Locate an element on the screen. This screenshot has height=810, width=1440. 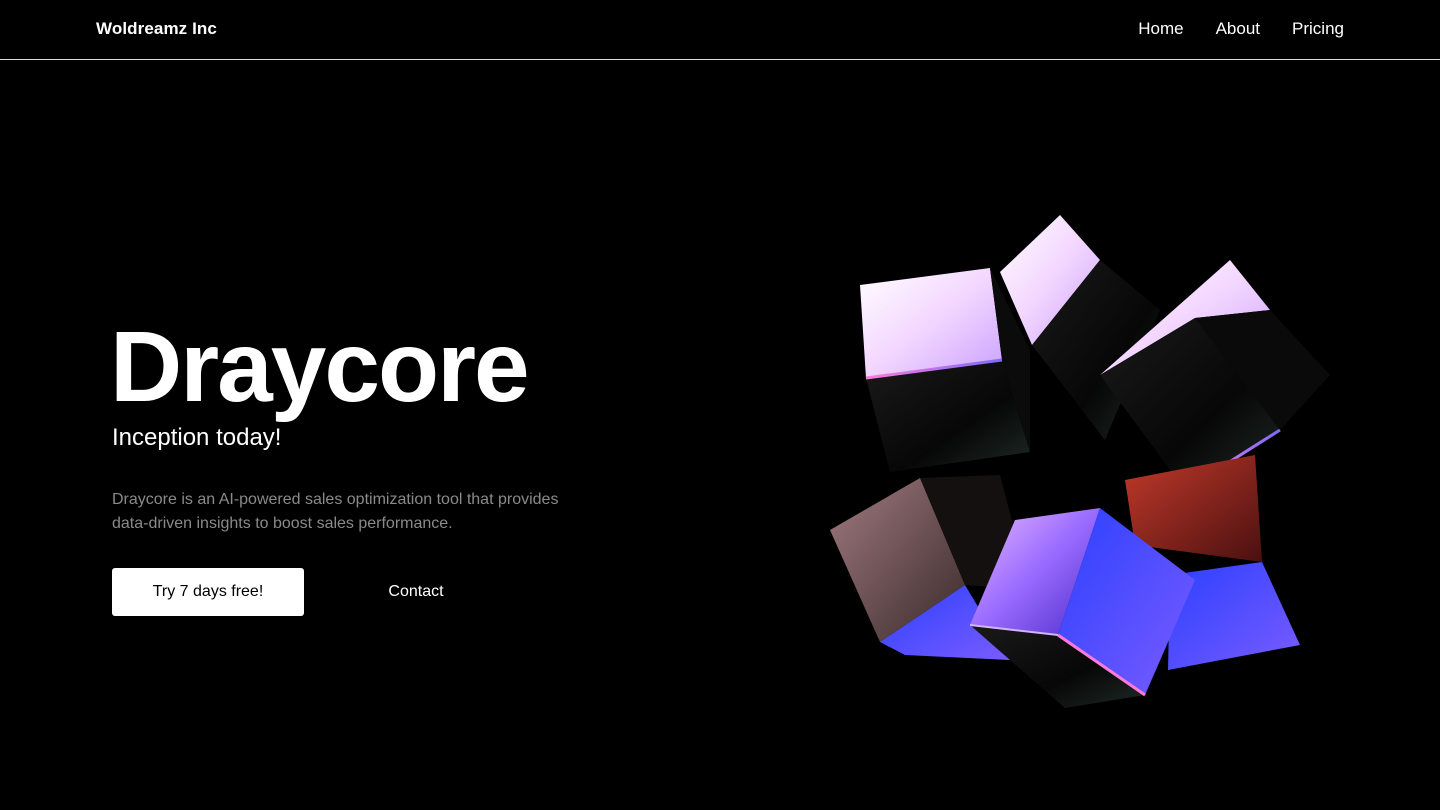
nav-link-about: About is located at coordinates (1238, 29).